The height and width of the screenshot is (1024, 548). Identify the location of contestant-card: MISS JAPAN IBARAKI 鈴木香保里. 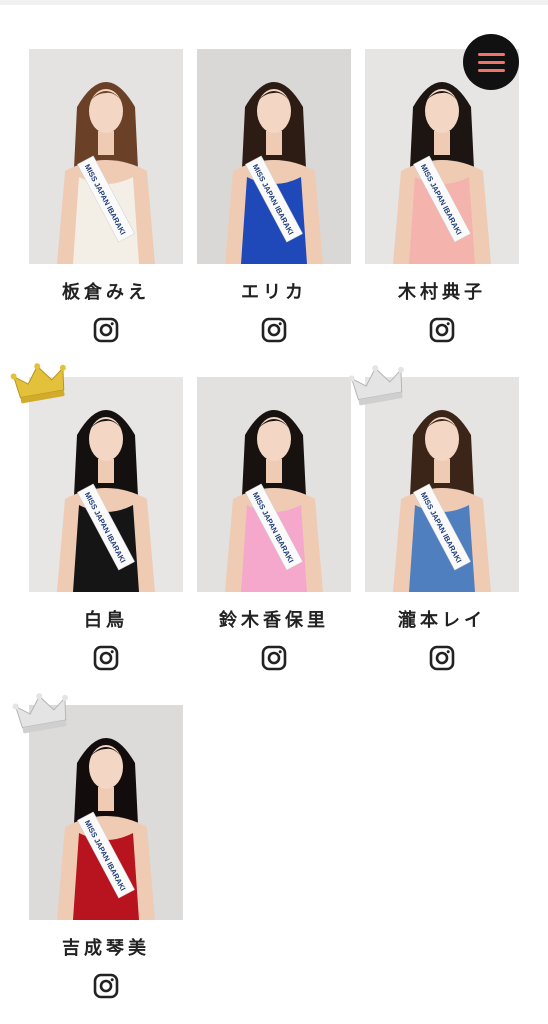
(274, 524).